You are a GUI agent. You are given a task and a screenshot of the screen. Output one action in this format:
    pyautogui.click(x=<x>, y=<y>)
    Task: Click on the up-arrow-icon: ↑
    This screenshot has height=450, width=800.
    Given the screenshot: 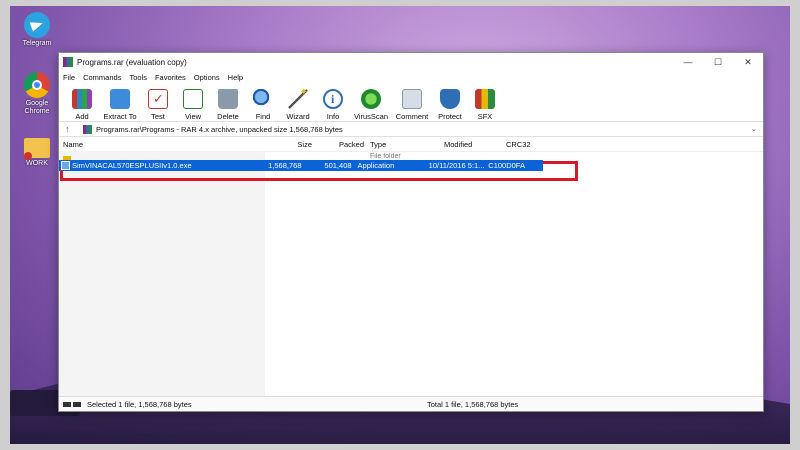 What is the action you would take?
    pyautogui.click(x=71, y=129)
    